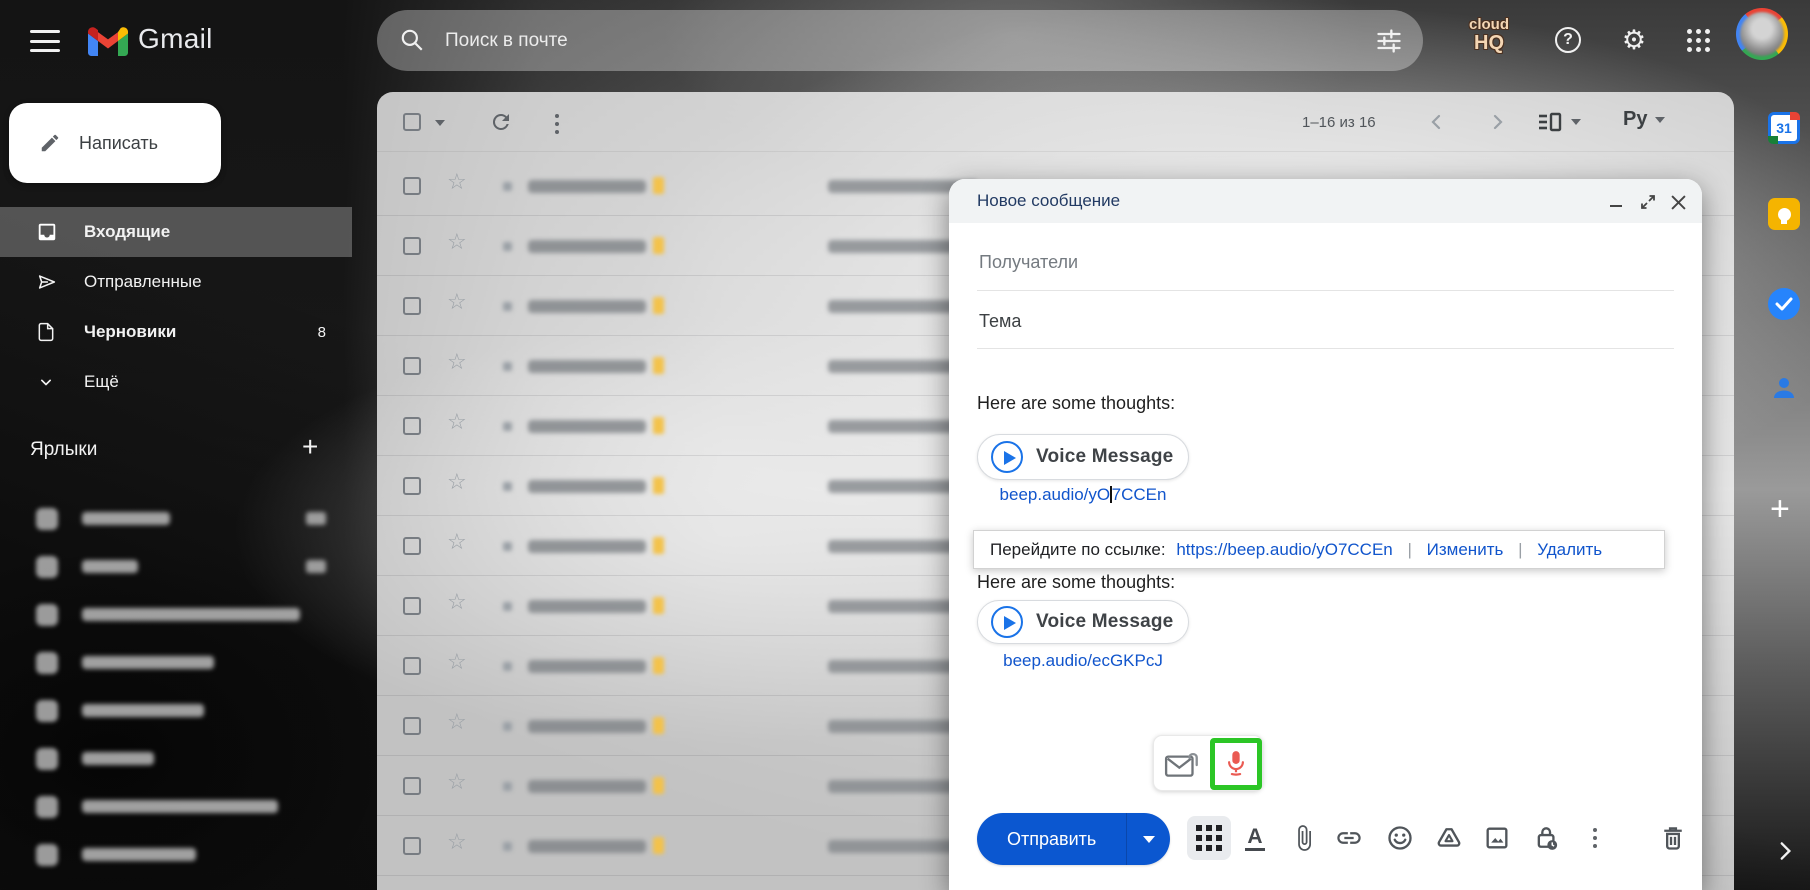  What do you see at coordinates (176, 282) in the screenshot?
I see `sidebar-item-sent: Отправленные` at bounding box center [176, 282].